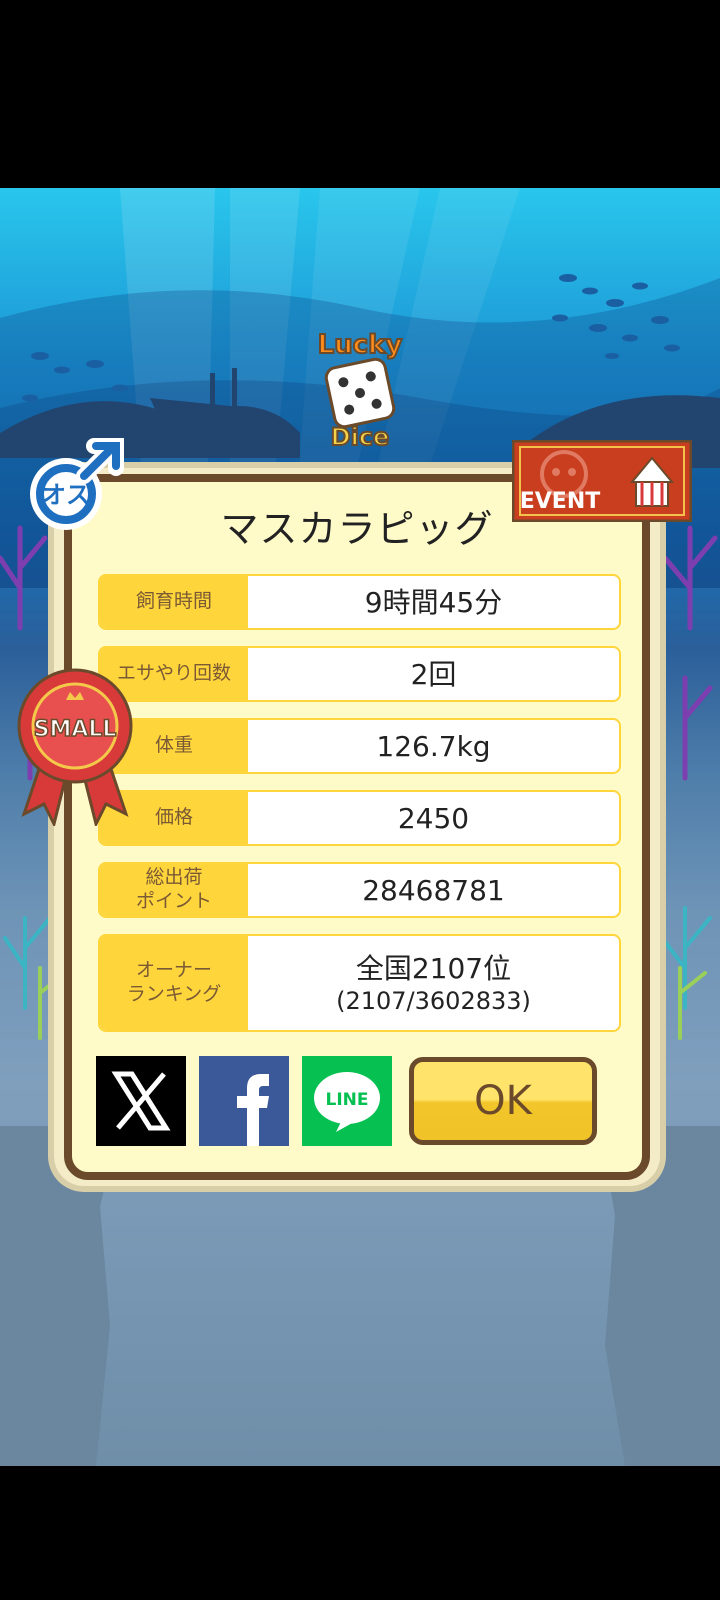  Describe the element at coordinates (433, 674) in the screenshot. I see `stat-value: 2回` at that location.